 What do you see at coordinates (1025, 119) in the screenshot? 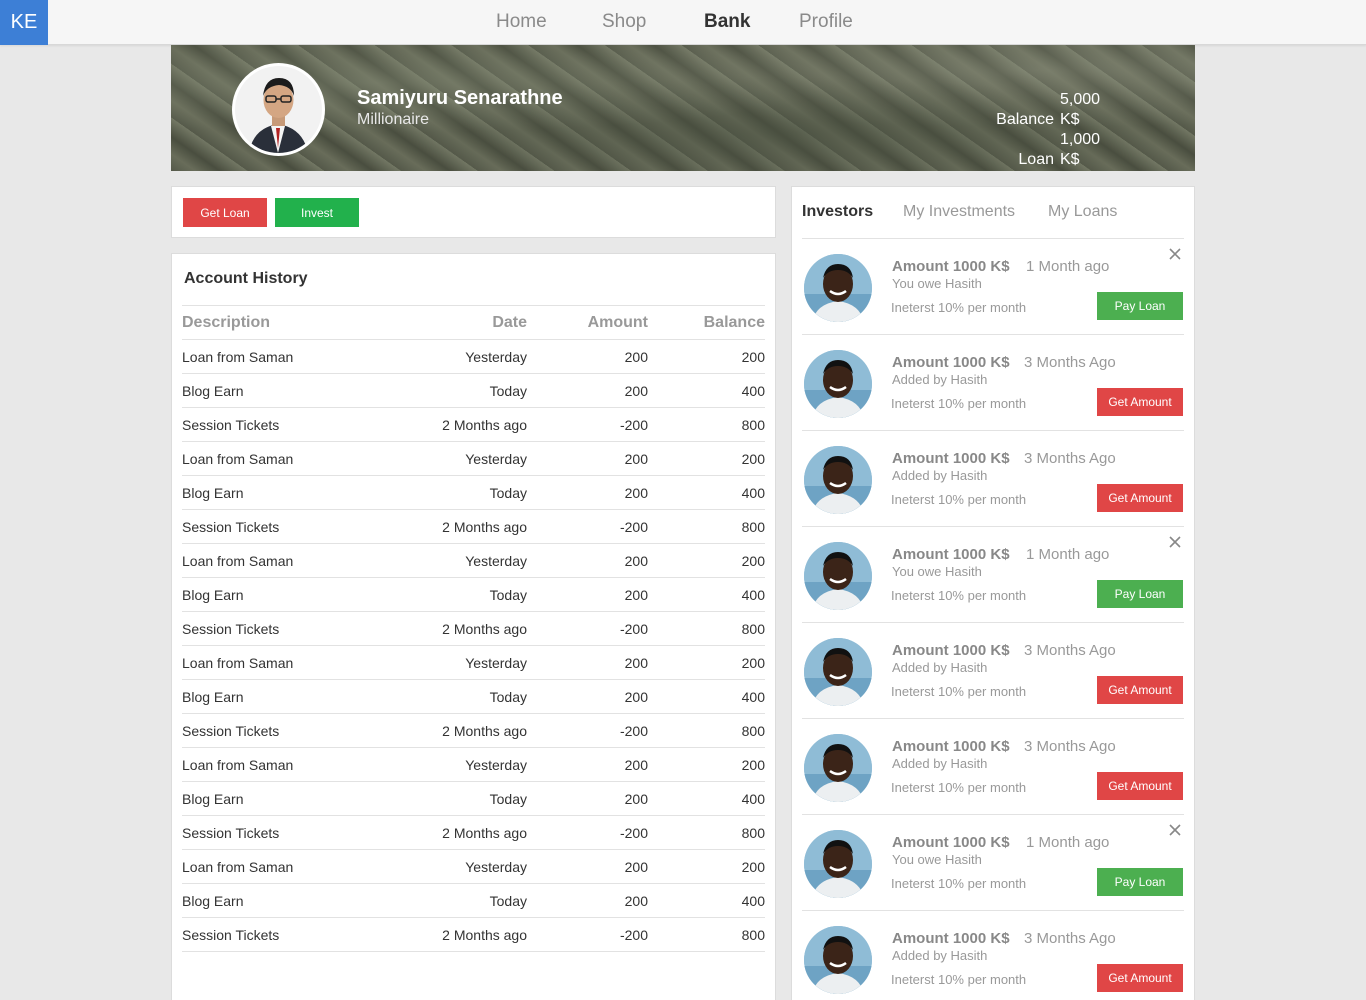
I see `balance-label: Balance` at bounding box center [1025, 119].